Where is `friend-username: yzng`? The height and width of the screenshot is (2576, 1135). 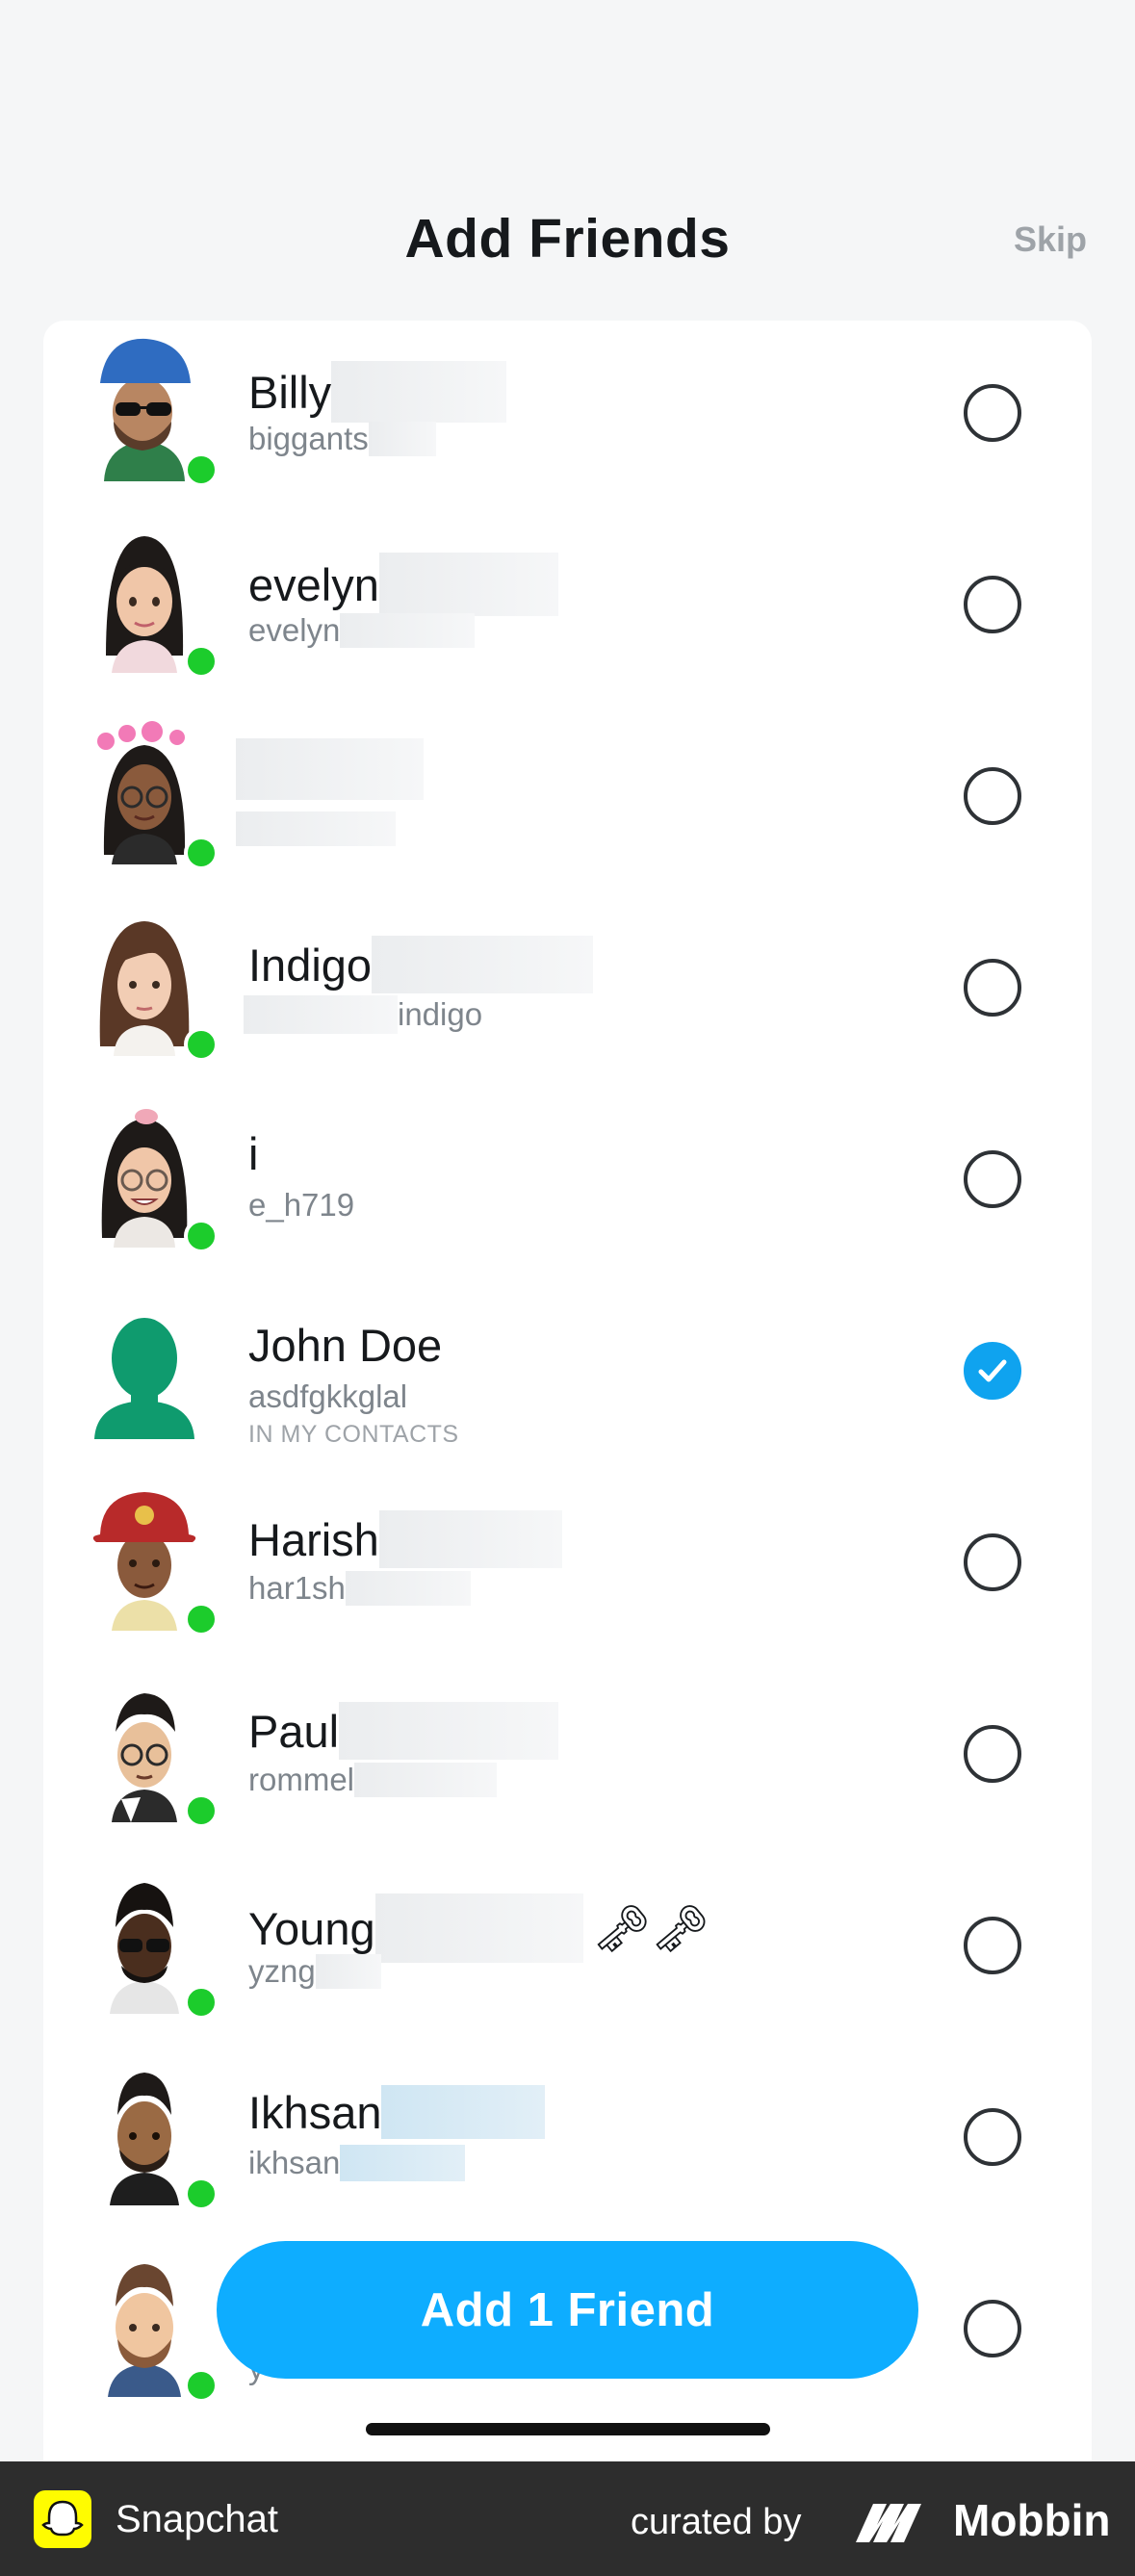
friend-username: yzng is located at coordinates (282, 1971).